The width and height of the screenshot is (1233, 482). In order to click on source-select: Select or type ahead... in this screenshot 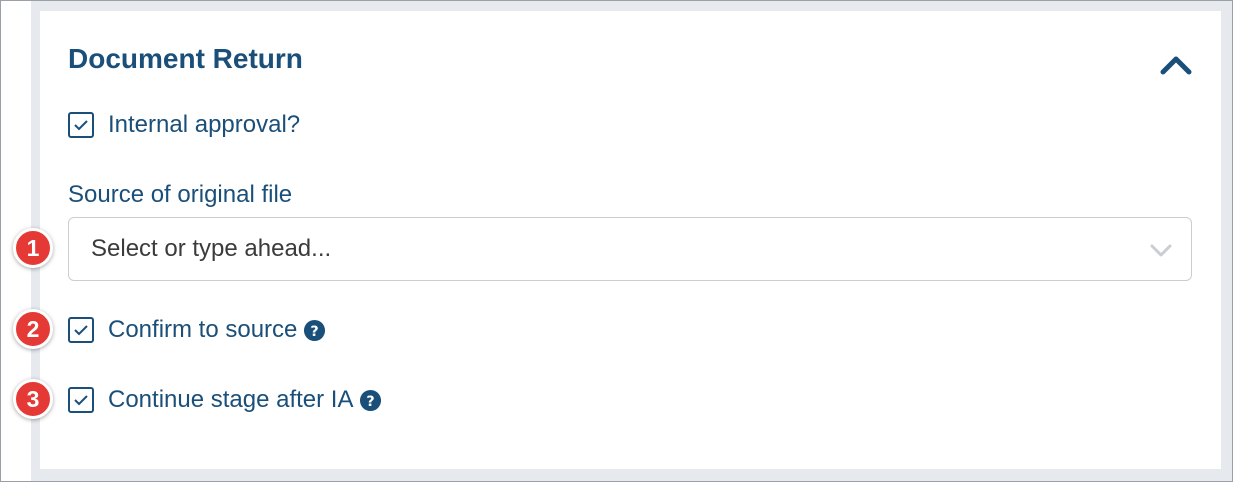, I will do `click(630, 249)`.